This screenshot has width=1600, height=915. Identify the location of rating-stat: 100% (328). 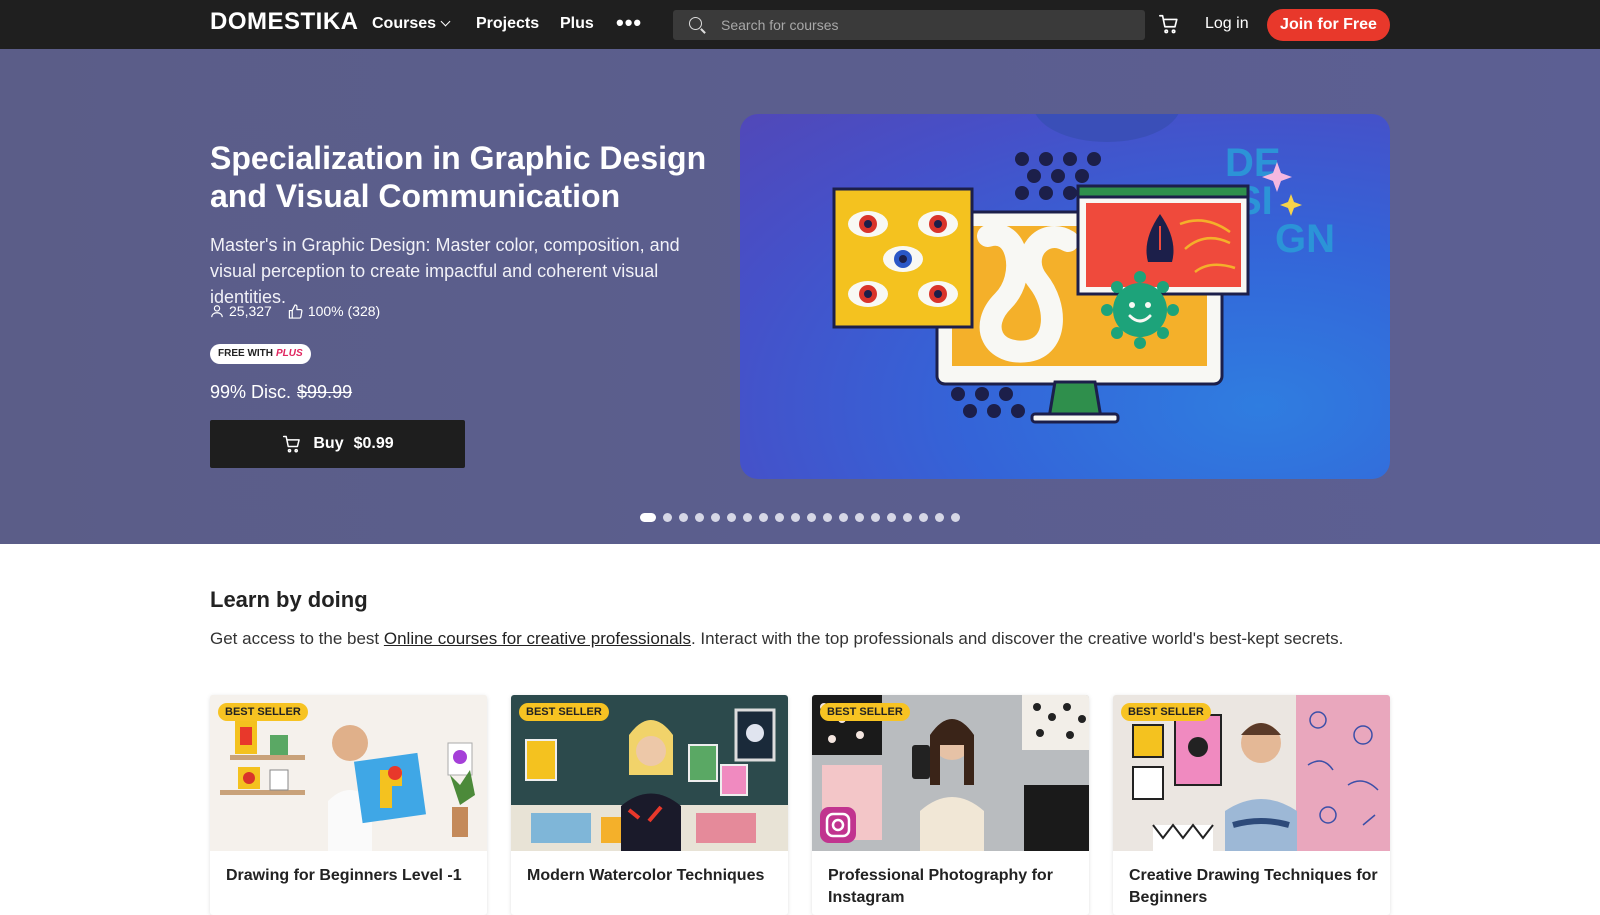
(334, 311).